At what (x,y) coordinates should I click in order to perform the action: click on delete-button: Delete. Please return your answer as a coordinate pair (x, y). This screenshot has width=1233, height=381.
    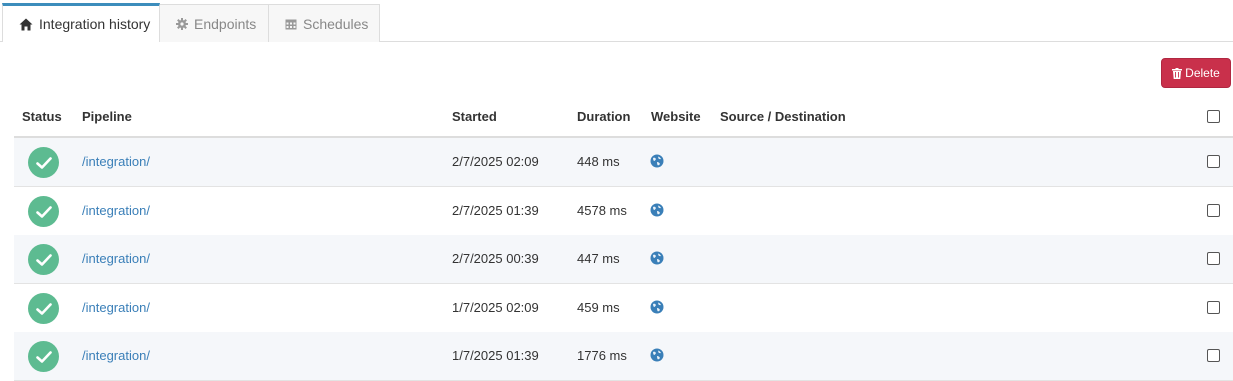
    Looking at the image, I should click on (1196, 73).